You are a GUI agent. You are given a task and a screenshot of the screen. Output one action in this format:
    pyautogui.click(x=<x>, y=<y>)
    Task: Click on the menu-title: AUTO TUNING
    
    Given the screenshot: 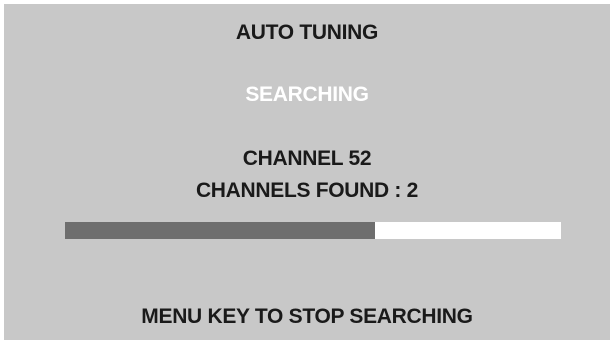 What is the action you would take?
    pyautogui.click(x=307, y=32)
    